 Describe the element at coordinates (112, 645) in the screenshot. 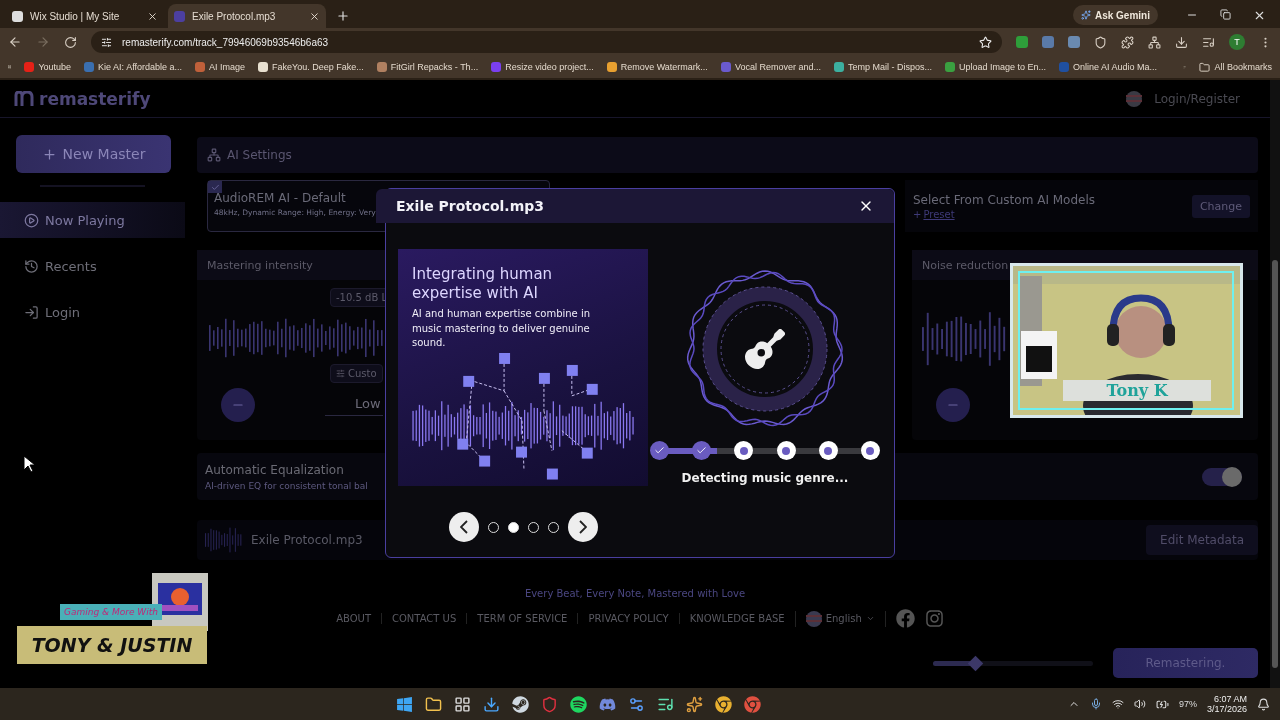

I see `stream-title: TONY & JUSTIN` at that location.